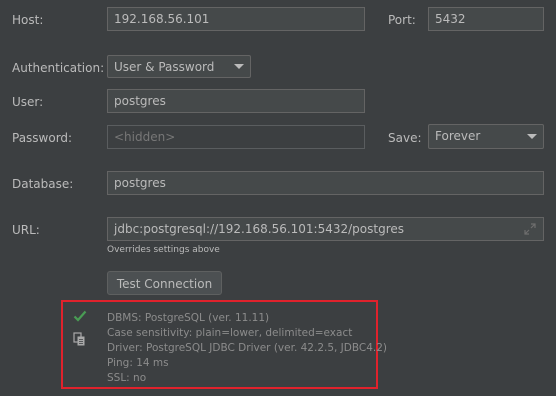  I want to click on port-input: 5432, so click(486, 19).